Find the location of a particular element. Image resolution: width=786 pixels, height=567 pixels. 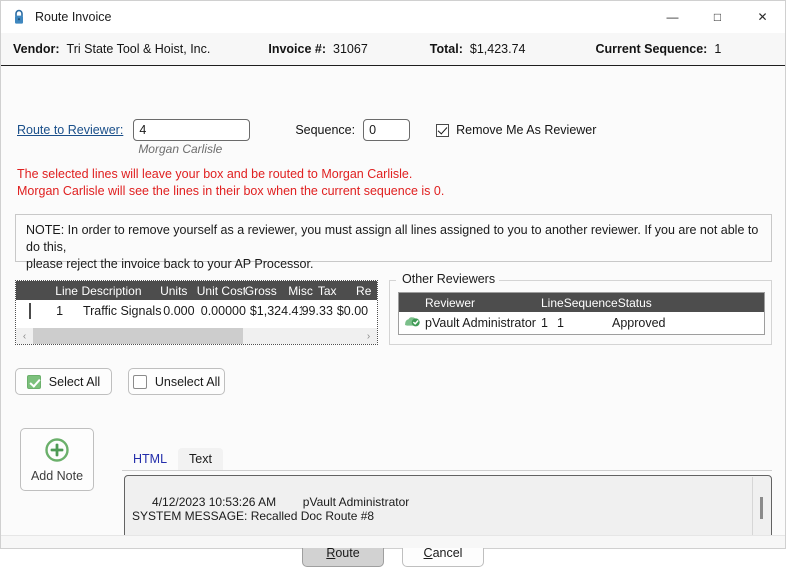

cancel-button-mnemonic: C is located at coordinates (428, 553).